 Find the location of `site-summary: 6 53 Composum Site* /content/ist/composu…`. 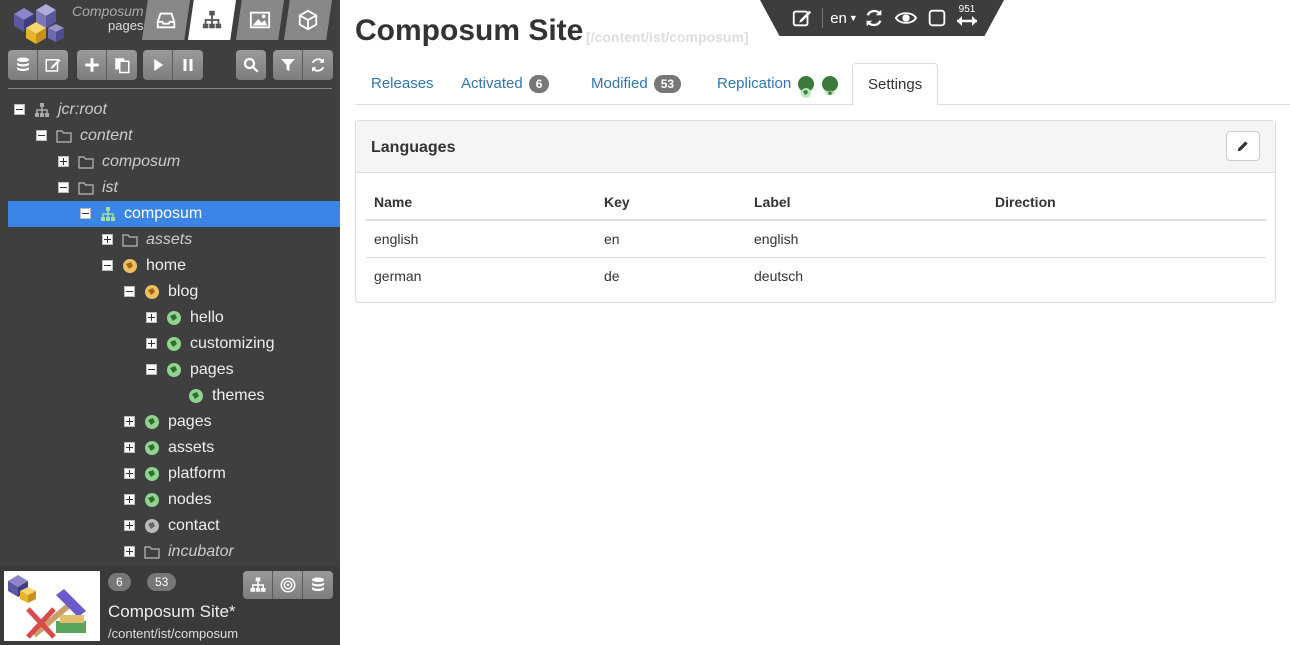

site-summary: 6 53 Composum Site* /content/ist/composu… is located at coordinates (170, 606).